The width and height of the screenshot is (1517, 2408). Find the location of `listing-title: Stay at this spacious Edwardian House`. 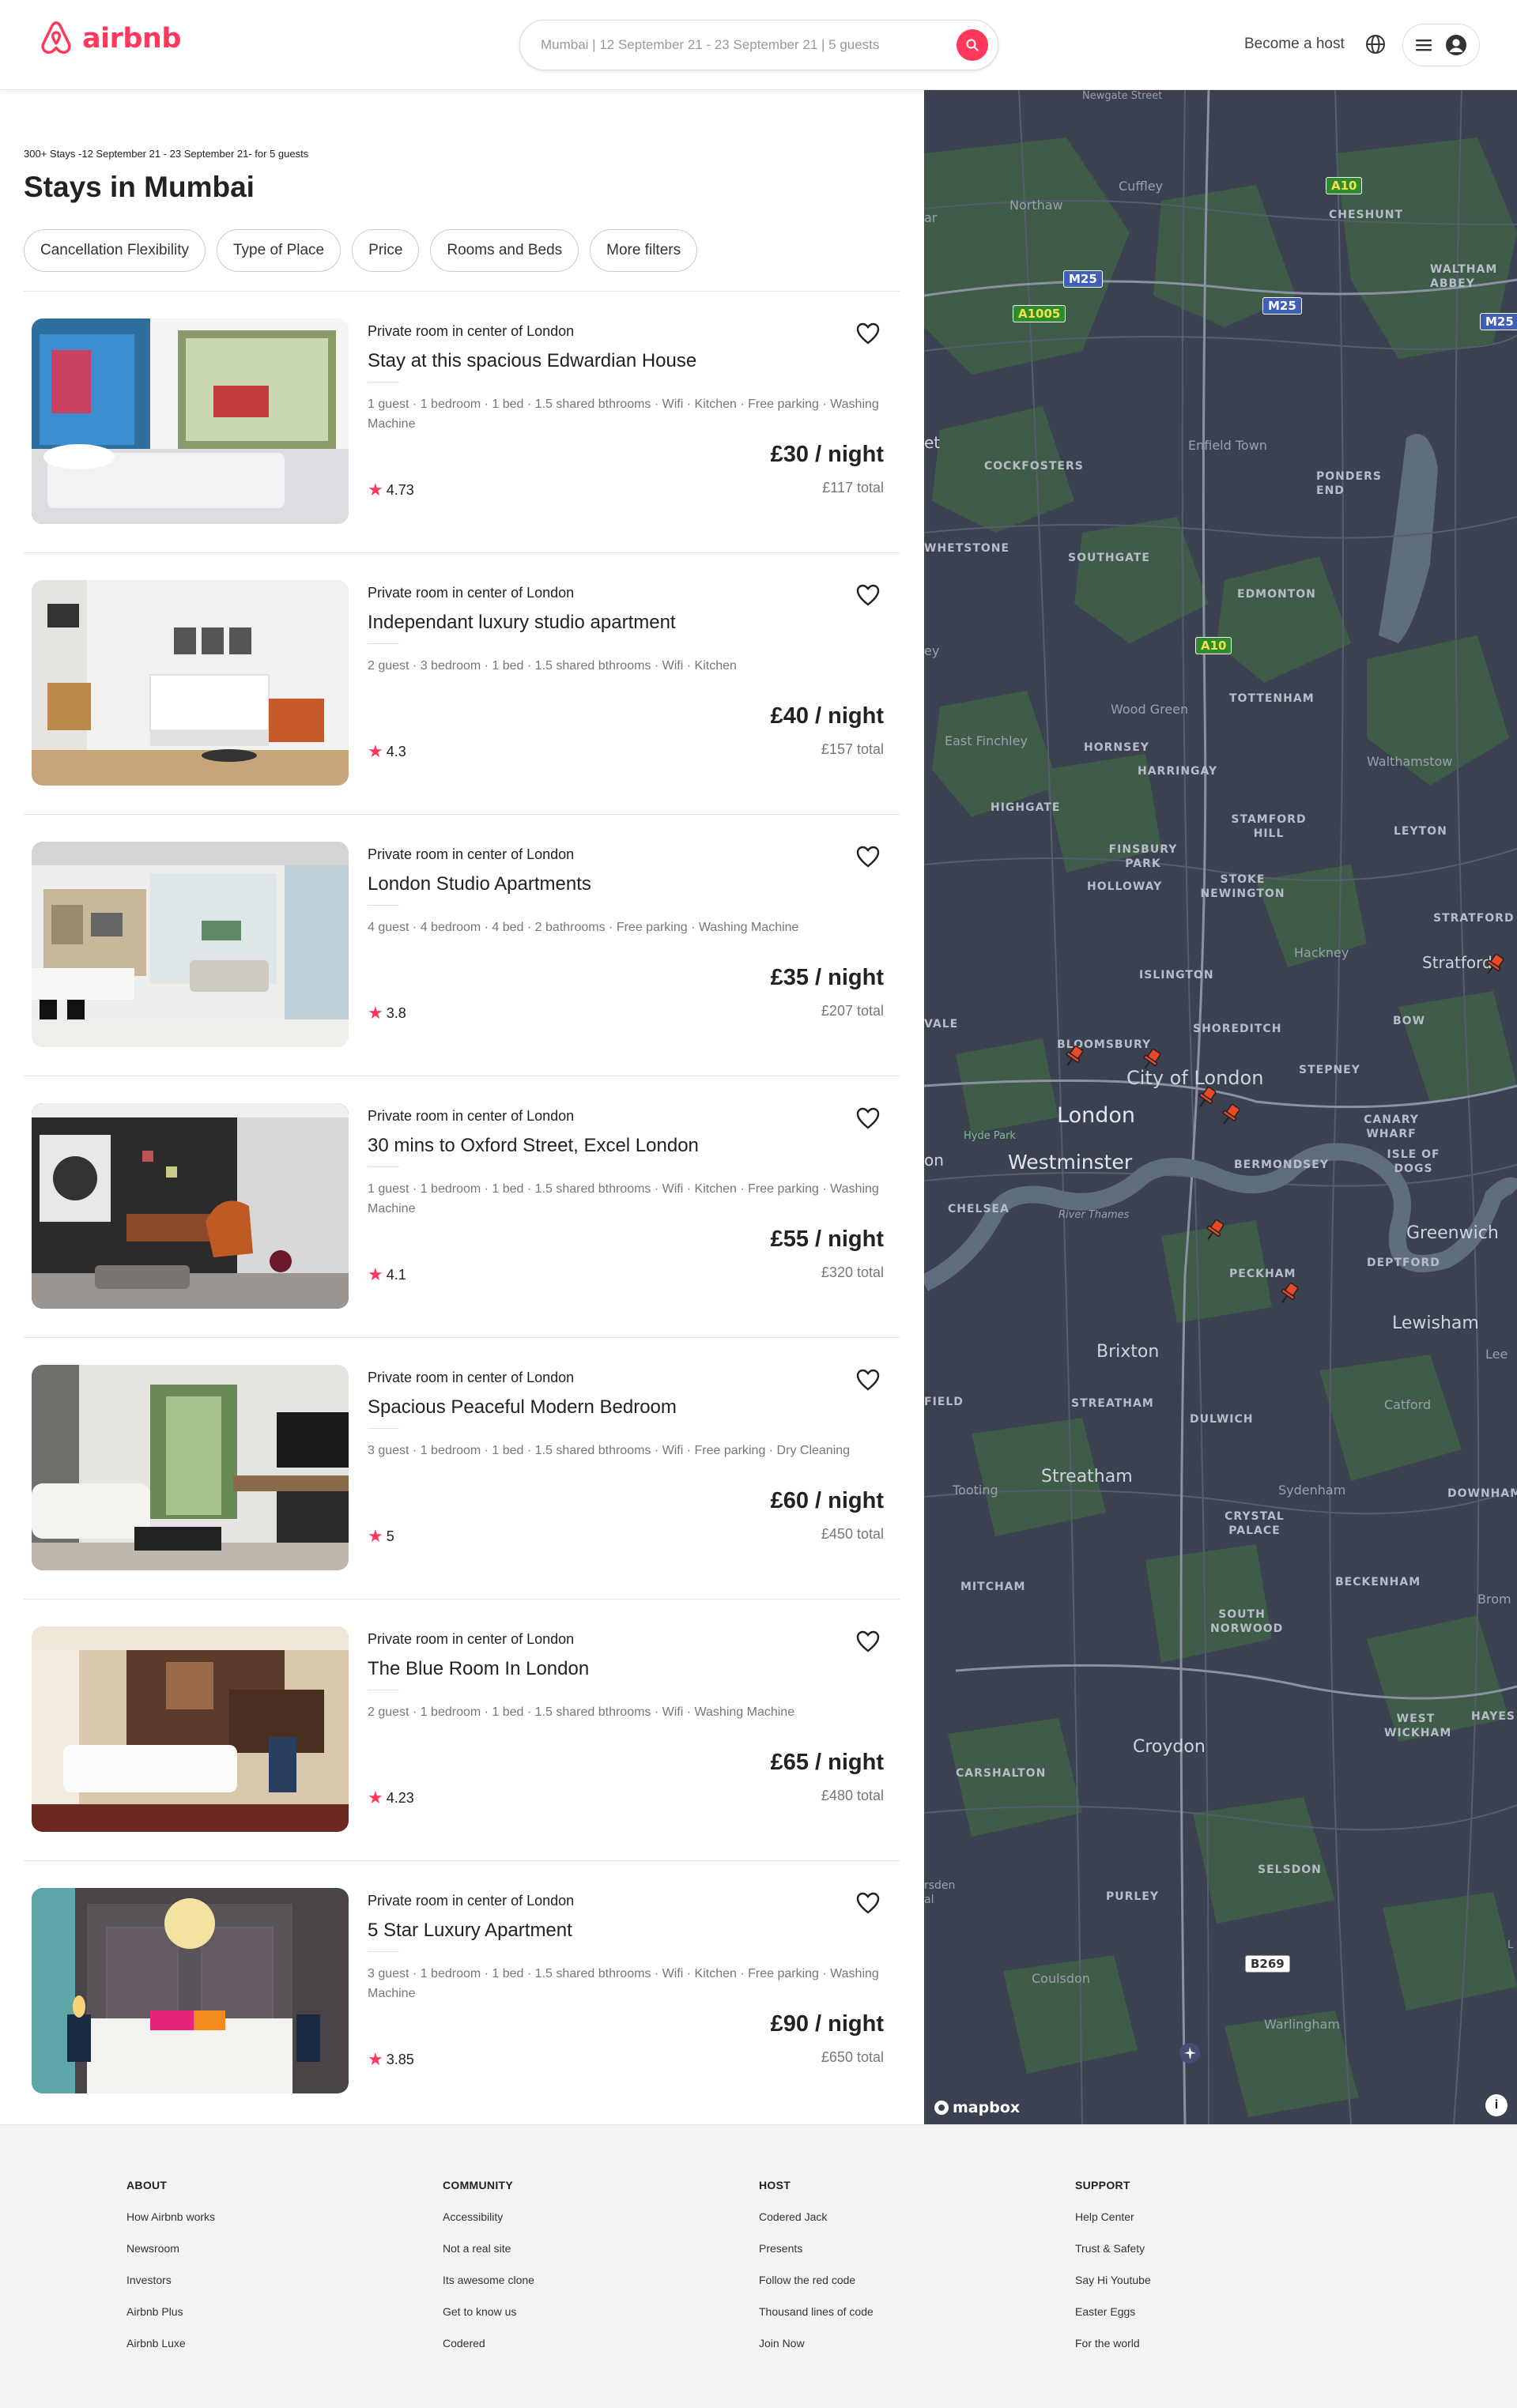

listing-title: Stay at this spacious Edwardian House is located at coordinates (532, 361).